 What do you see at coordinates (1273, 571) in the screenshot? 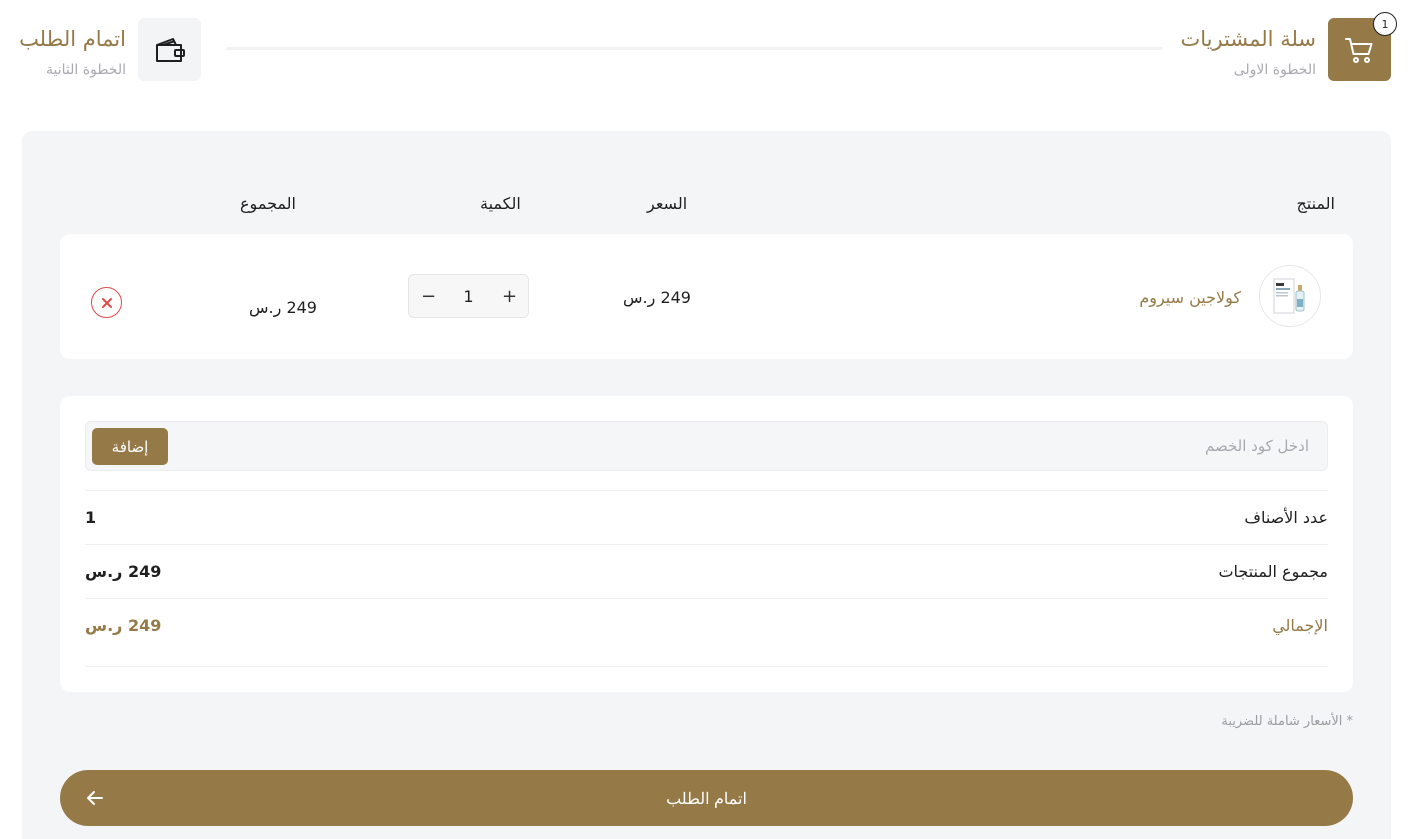
I see `subtotal-label: مجموع المنتجات` at bounding box center [1273, 571].